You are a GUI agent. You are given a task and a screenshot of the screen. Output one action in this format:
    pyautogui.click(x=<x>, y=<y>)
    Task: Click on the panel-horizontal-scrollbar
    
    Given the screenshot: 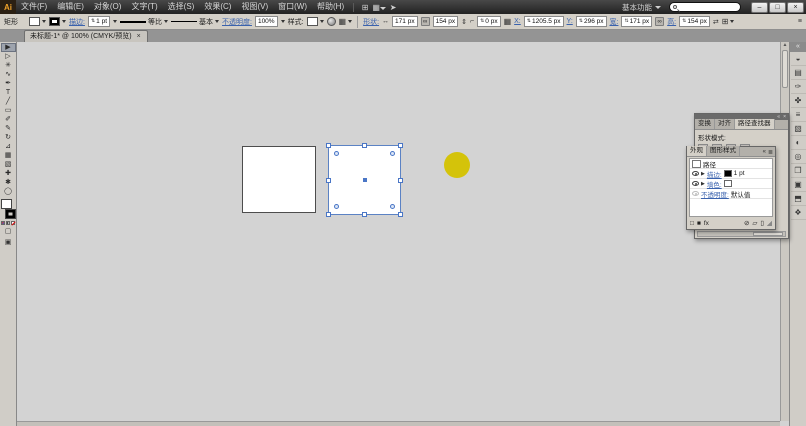 What is the action you would take?
    pyautogui.click(x=741, y=234)
    